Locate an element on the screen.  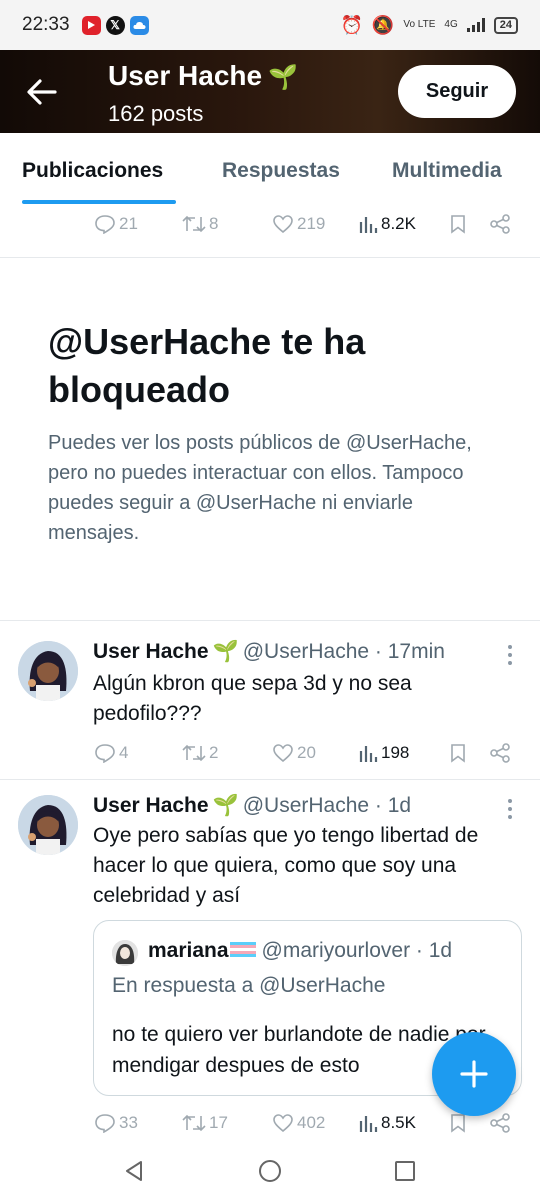
nav-recents-button is located at coordinates (405, 1171).